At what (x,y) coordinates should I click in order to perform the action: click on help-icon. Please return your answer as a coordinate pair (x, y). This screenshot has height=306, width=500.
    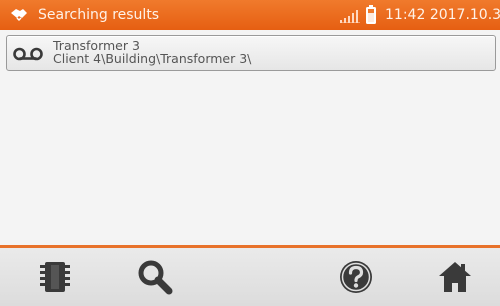
    Looking at the image, I should click on (356, 277).